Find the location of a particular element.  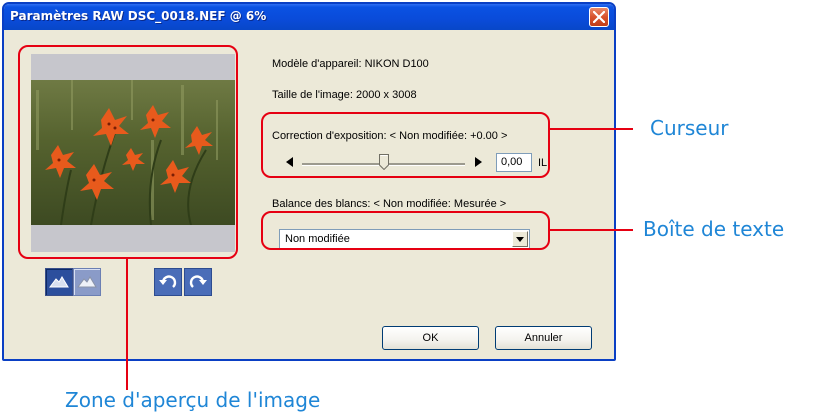

title-bar: Paramètres RAW DSC_0018.NEF @ 6% is located at coordinates (309, 17).